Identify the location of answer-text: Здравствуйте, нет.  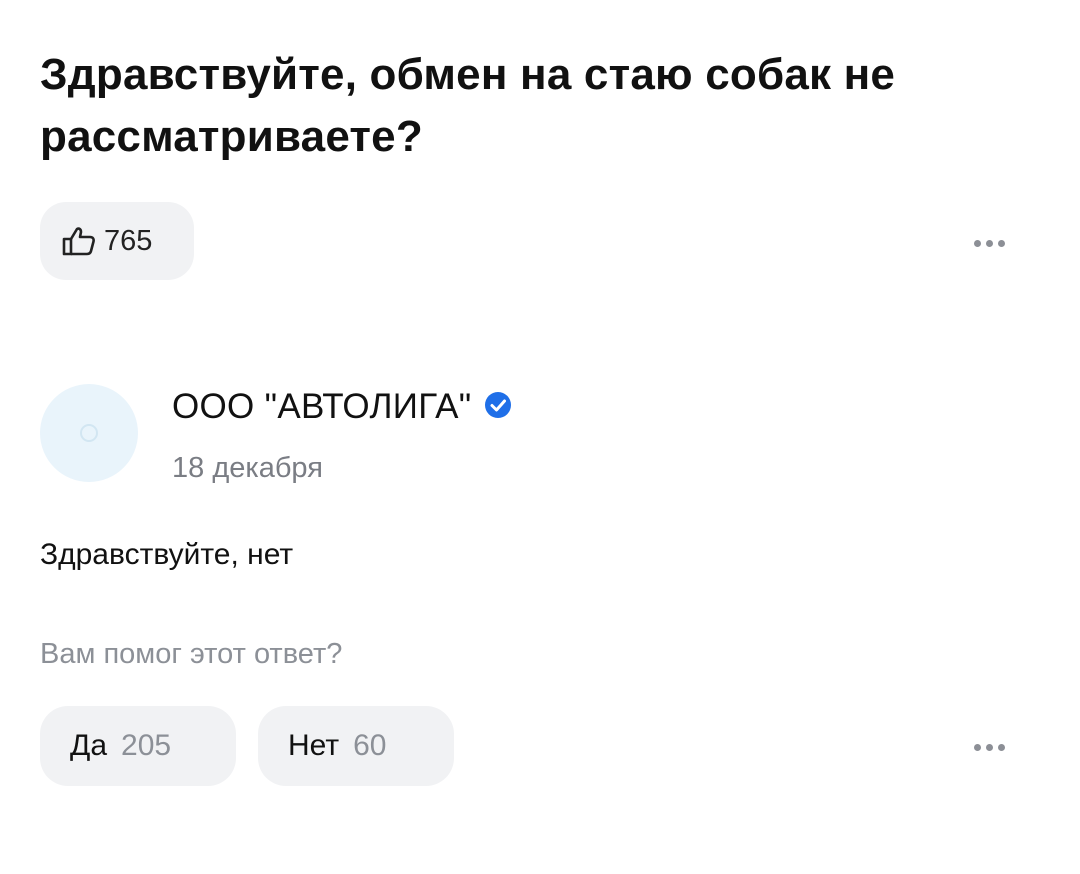
(167, 554).